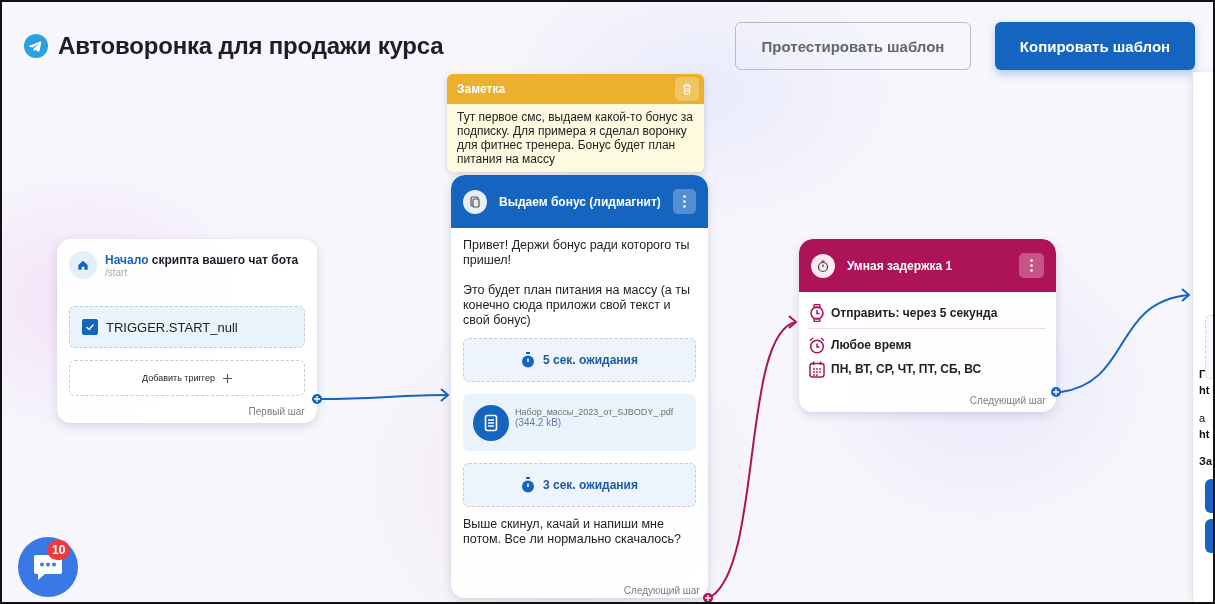 This screenshot has height=604, width=1215. What do you see at coordinates (575, 138) in the screenshot?
I see `note-text: Тут первое смс, выдаем какой-то бонус за подписку. Для примера я сделал воронку для фитнес тренера. Бонус будет план питания на массу` at bounding box center [575, 138].